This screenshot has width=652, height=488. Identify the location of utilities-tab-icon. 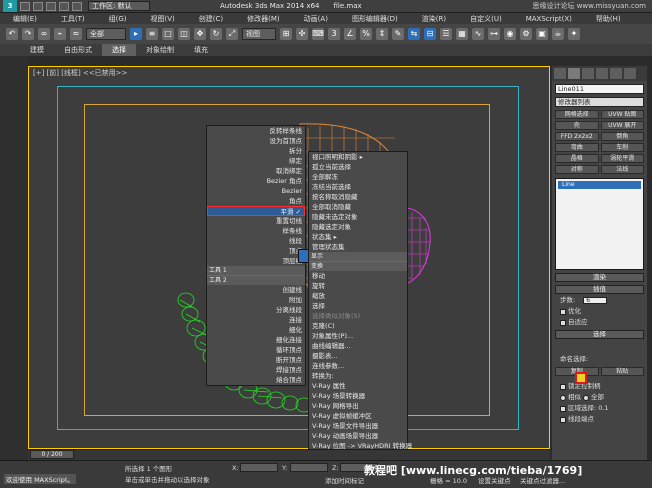
(630, 73).